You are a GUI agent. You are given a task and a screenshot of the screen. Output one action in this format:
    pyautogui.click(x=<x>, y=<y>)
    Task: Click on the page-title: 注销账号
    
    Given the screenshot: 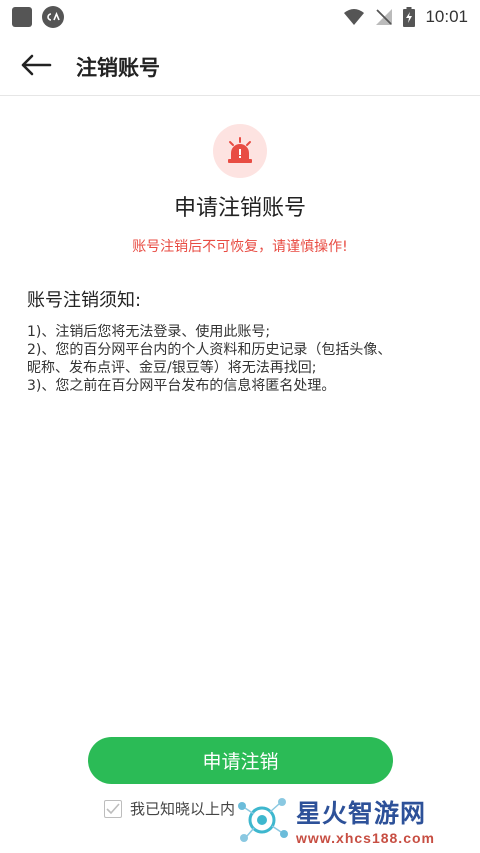 What is the action you would take?
    pyautogui.click(x=118, y=68)
    